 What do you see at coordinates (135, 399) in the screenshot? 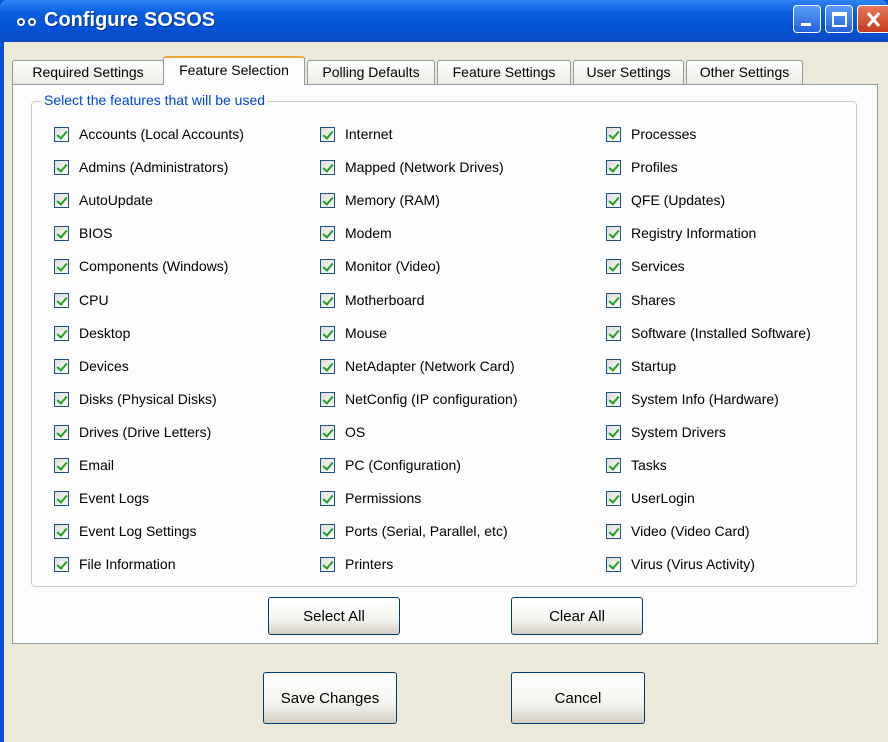
I see `feature-checkbox: Disks (Physical Disks)` at bounding box center [135, 399].